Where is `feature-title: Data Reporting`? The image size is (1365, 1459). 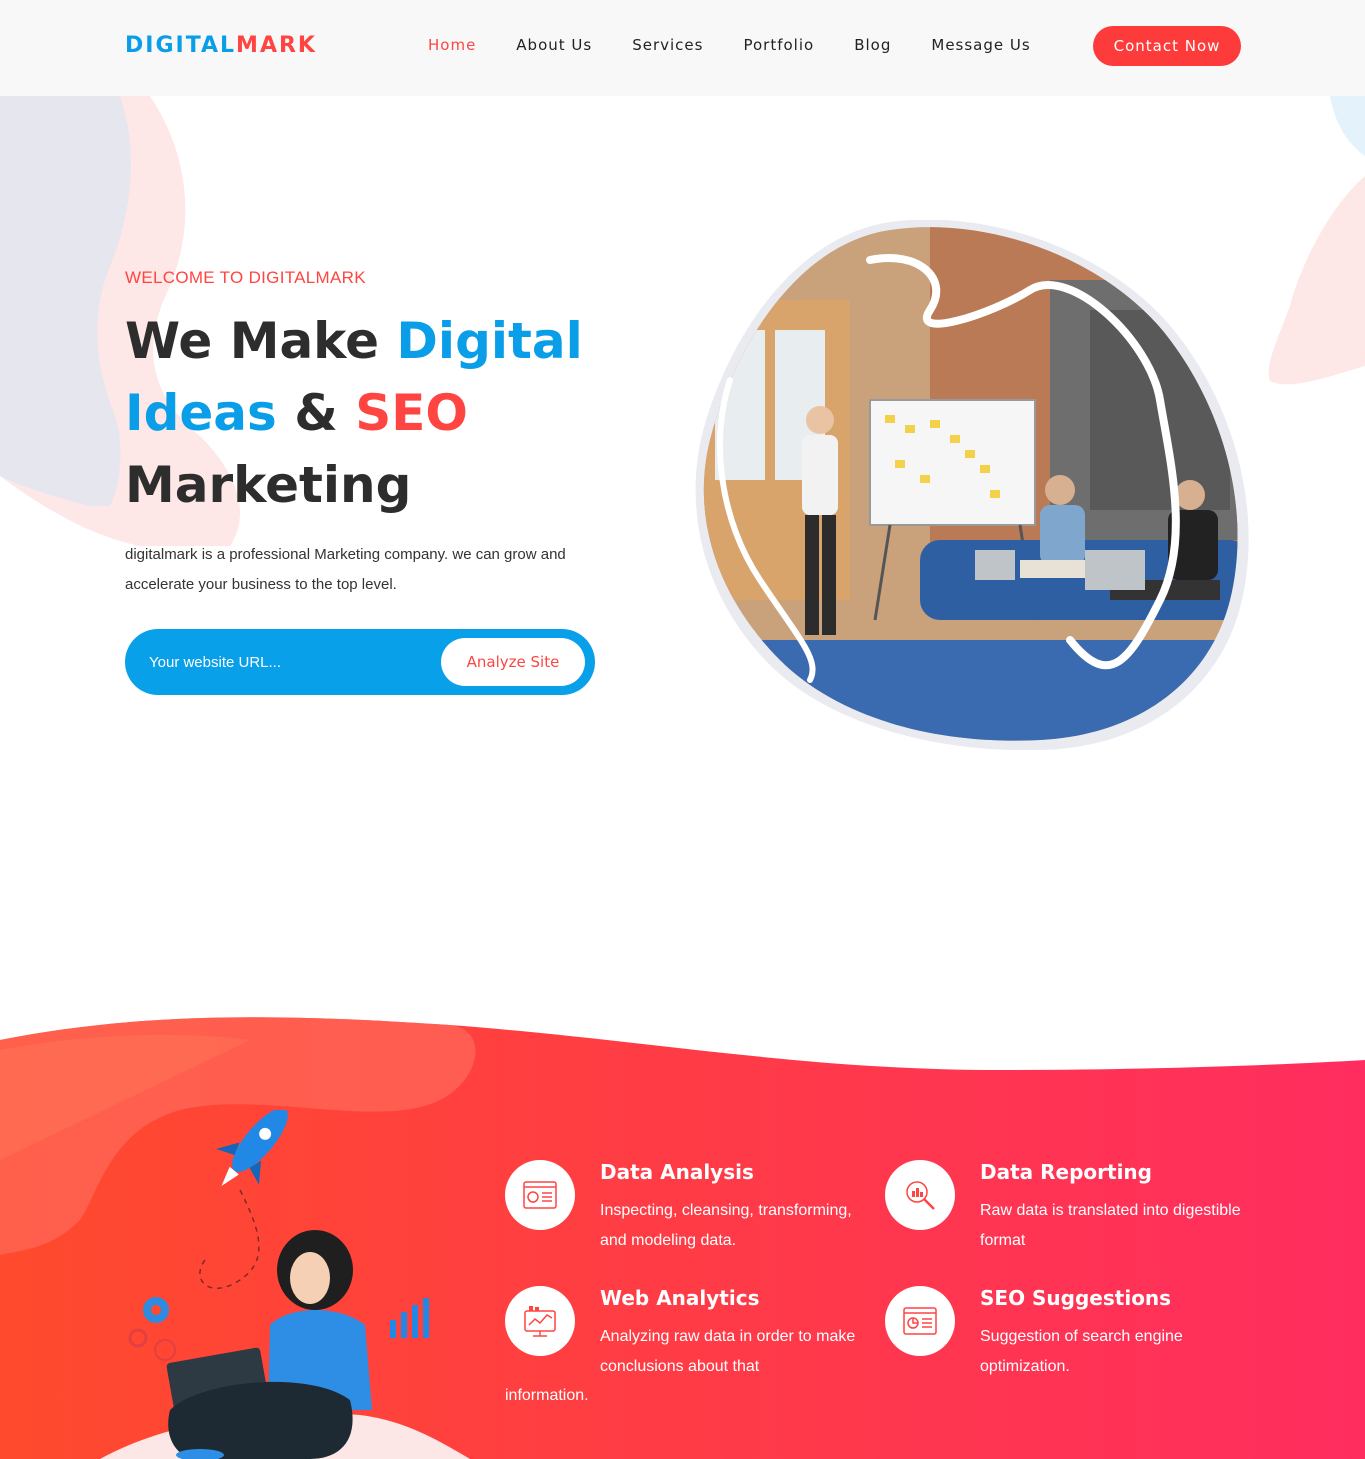 feature-title: Data Reporting is located at coordinates (1066, 1172).